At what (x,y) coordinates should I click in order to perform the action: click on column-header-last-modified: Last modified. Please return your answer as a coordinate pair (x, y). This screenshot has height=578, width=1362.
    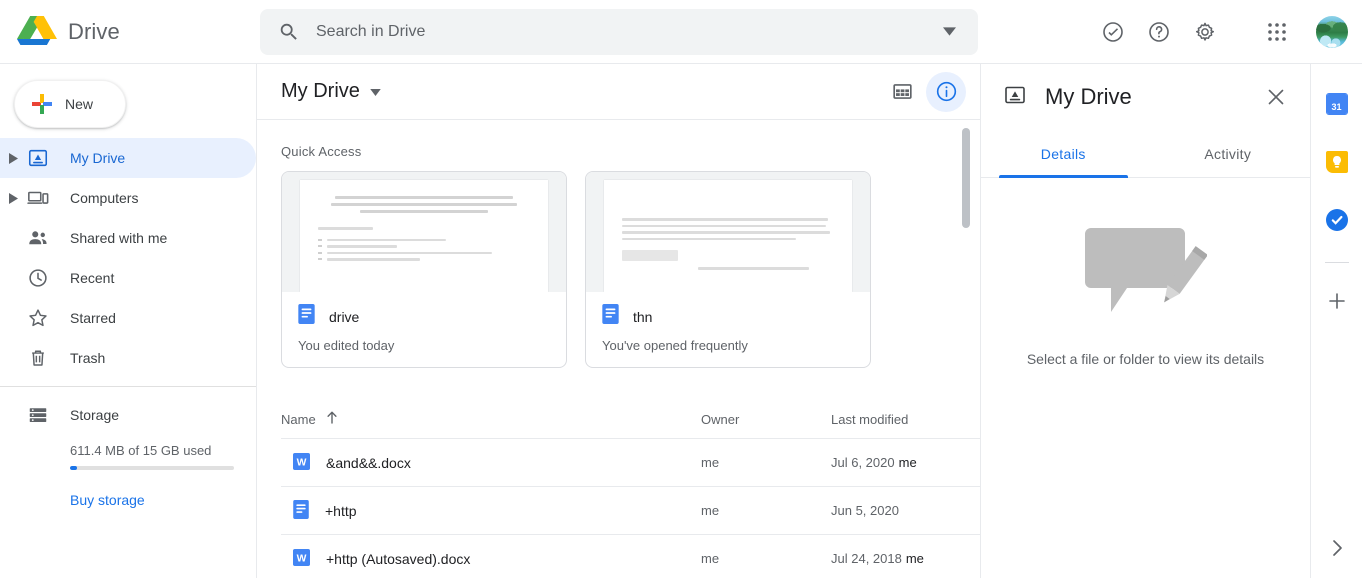
    Looking at the image, I should click on (905, 419).